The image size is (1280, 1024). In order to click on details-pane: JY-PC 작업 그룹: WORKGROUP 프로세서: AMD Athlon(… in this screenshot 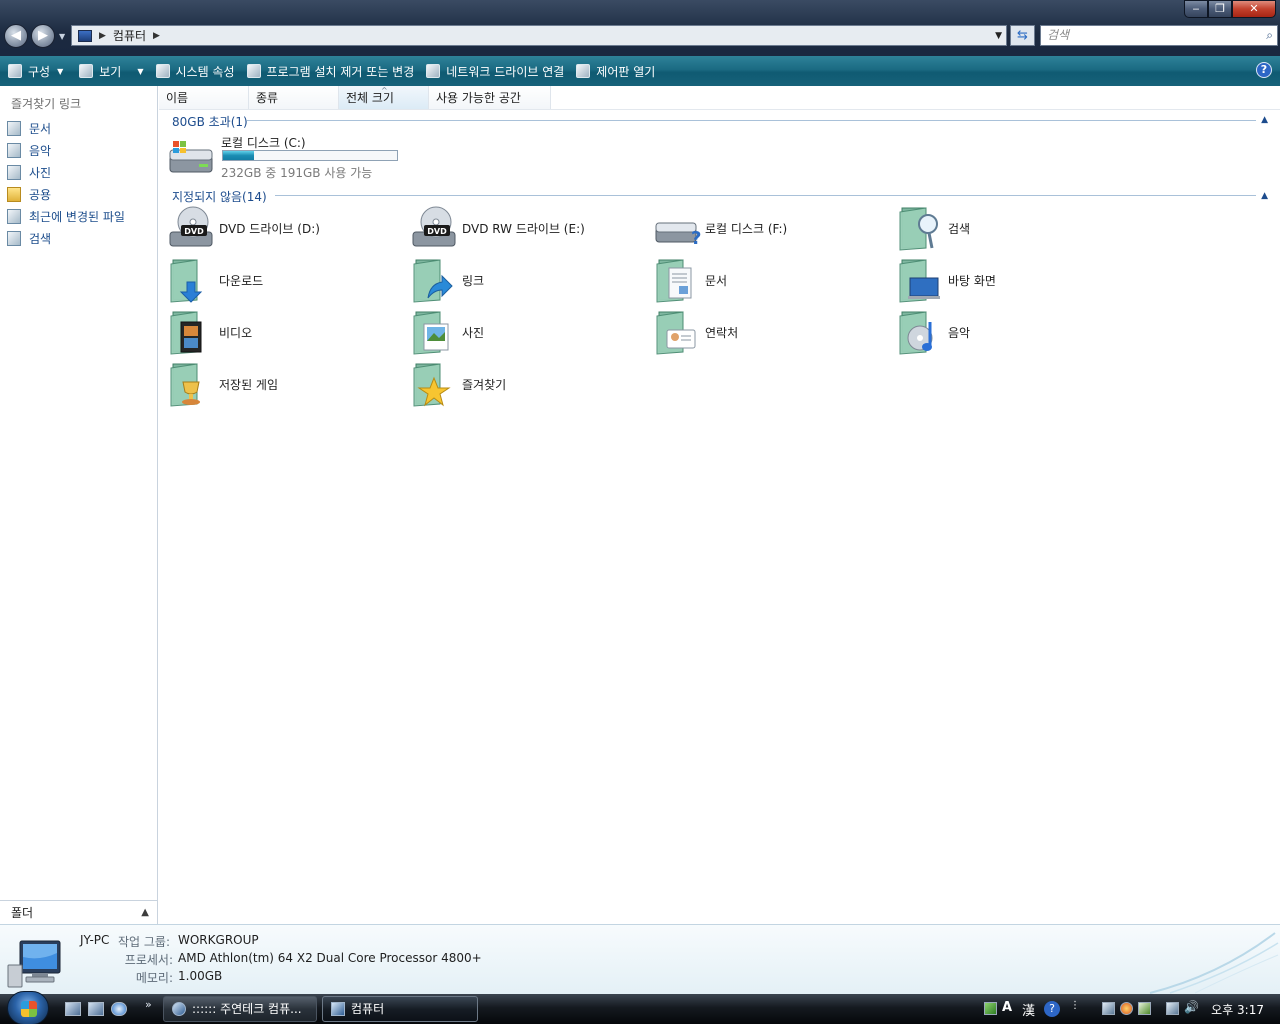, I will do `click(640, 959)`.